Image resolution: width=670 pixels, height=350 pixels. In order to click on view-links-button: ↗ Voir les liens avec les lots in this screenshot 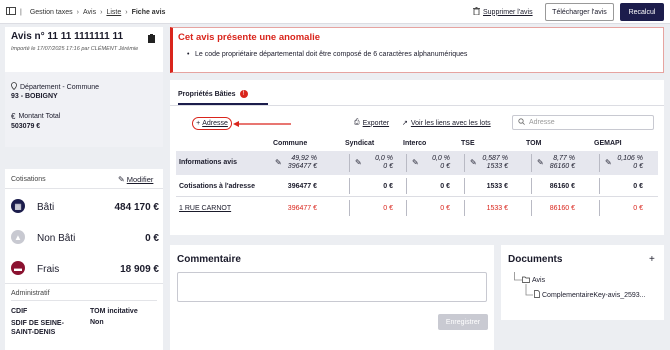, I will do `click(446, 123)`.